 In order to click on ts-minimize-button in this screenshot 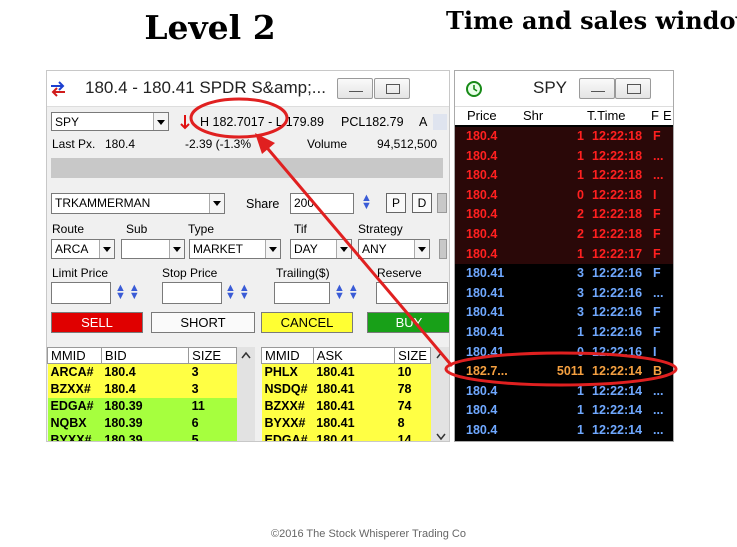, I will do `click(597, 88)`.